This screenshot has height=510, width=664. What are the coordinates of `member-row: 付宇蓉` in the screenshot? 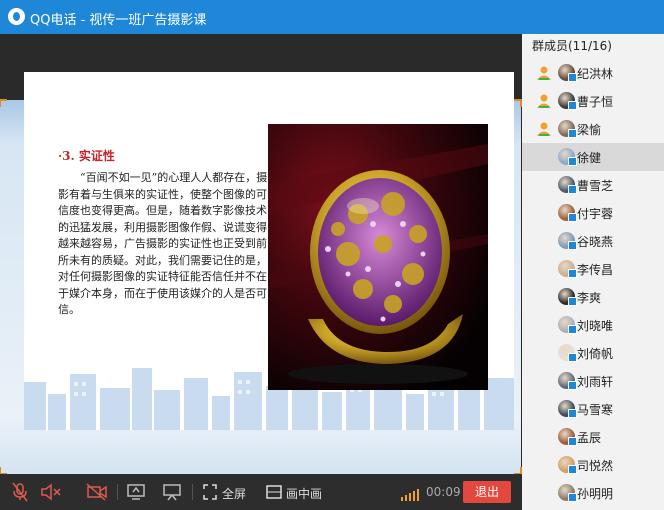 It's located at (593, 213).